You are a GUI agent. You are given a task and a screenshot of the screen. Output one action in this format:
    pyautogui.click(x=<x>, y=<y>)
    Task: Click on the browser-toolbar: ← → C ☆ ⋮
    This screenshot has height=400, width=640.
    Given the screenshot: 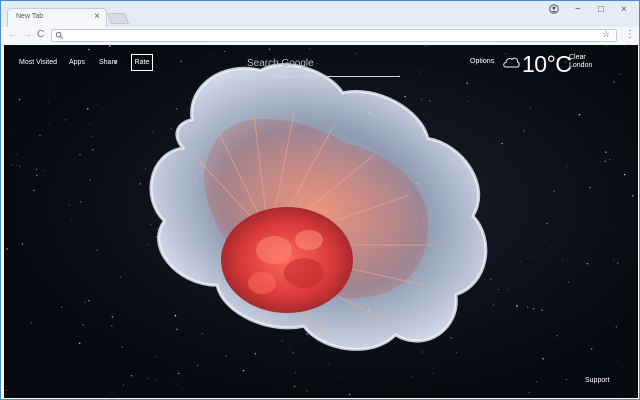 What is the action you would take?
    pyautogui.click(x=320, y=36)
    